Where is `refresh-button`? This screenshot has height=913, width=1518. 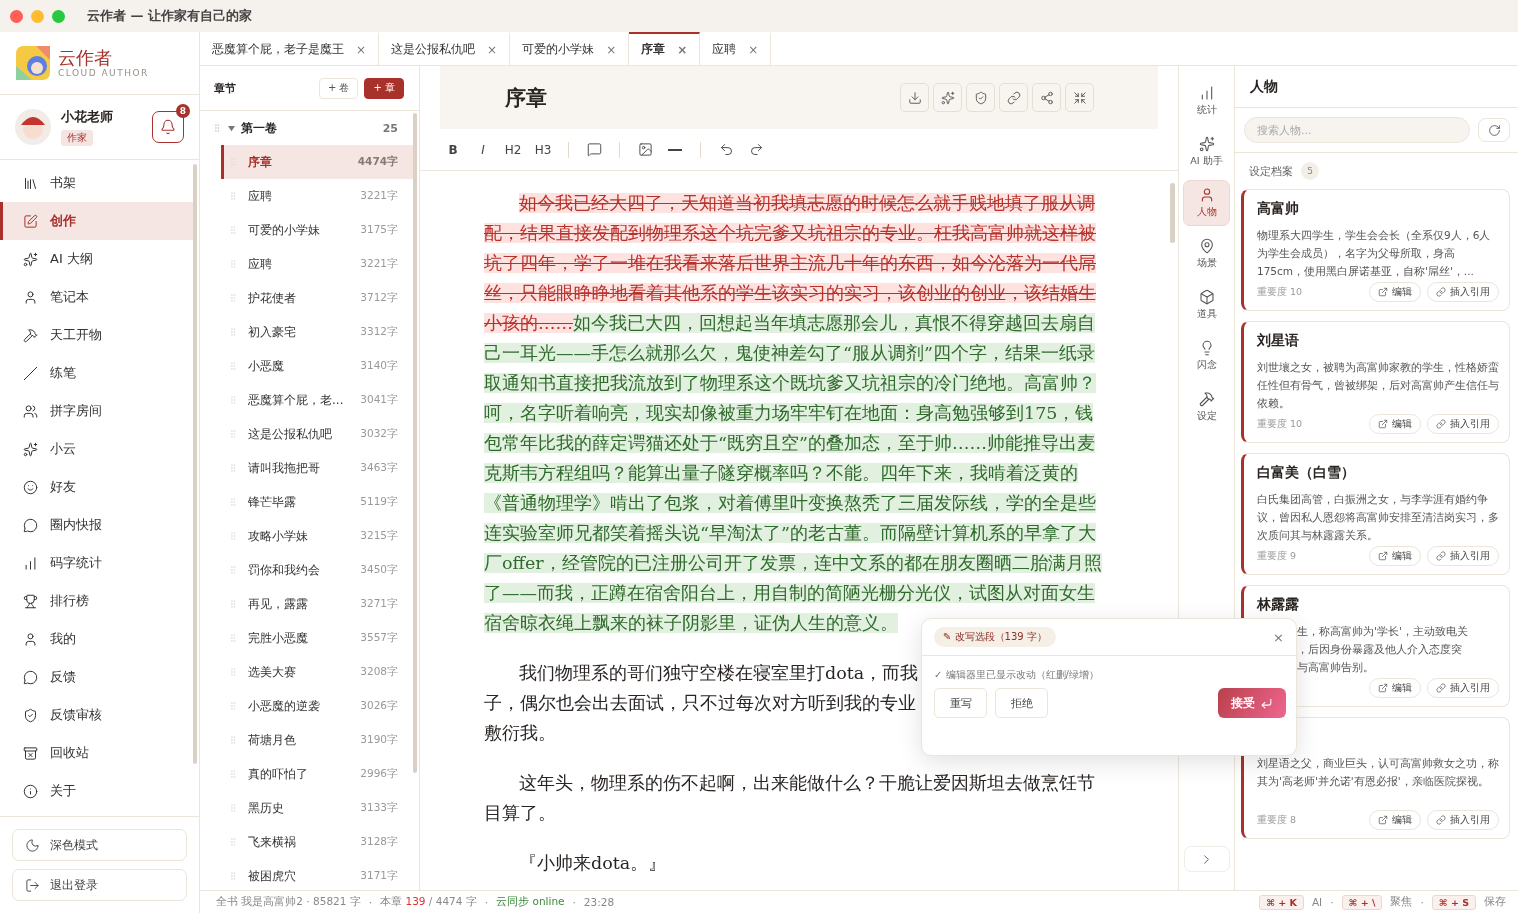
refresh-button is located at coordinates (1494, 130).